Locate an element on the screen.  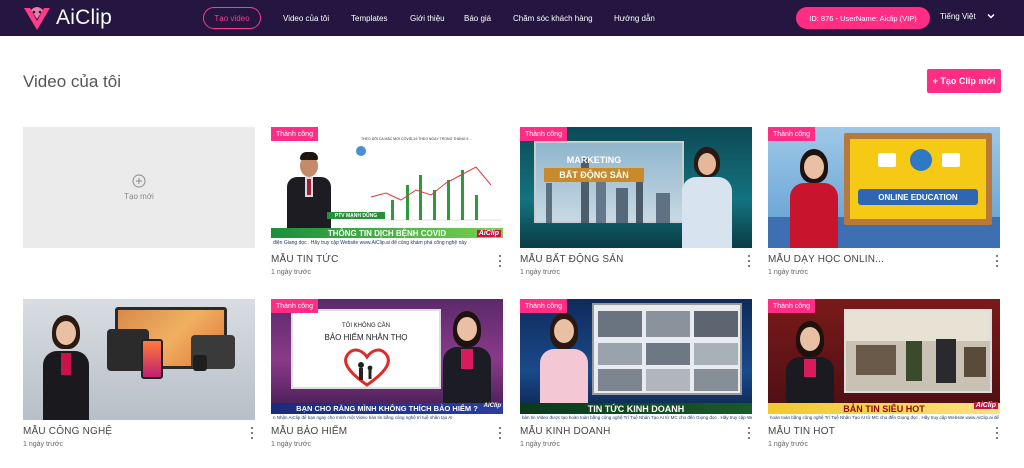
video-thumbnail: Thành công MARKETING BẤT ĐỘNG SẢN is located at coordinates (636, 187).